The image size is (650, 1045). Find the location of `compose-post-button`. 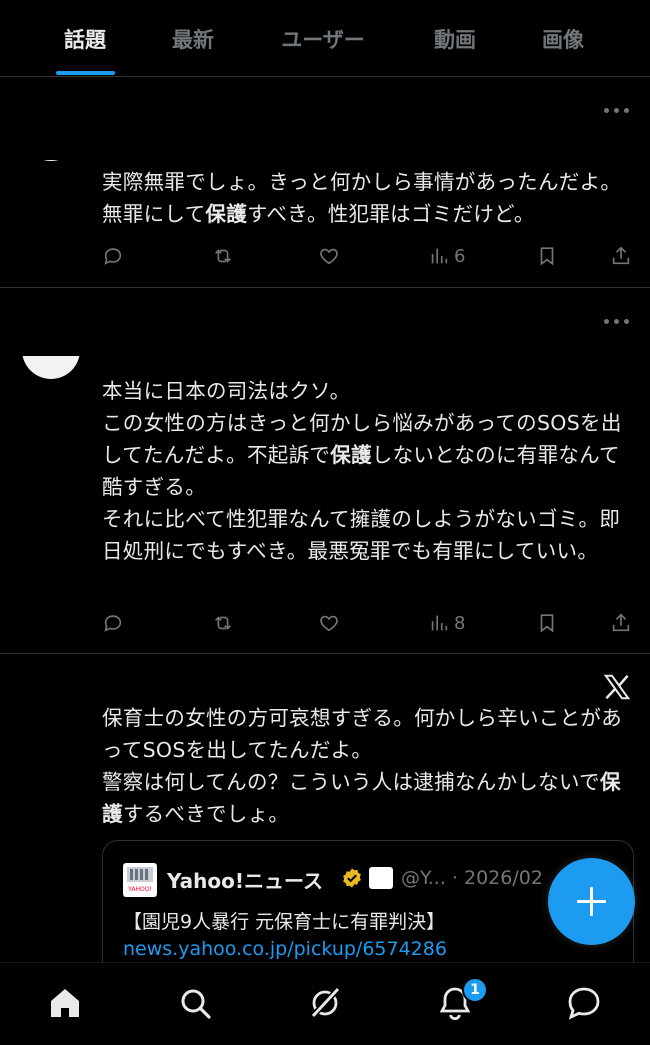

compose-post-button is located at coordinates (591, 901).